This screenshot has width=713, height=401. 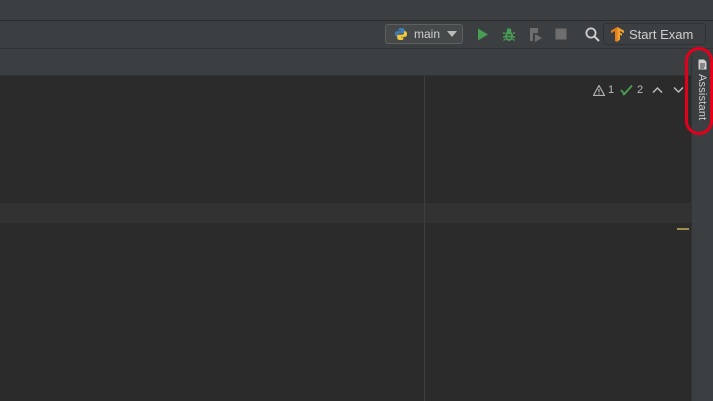 I want to click on run-with-coverage-button, so click(x=535, y=34).